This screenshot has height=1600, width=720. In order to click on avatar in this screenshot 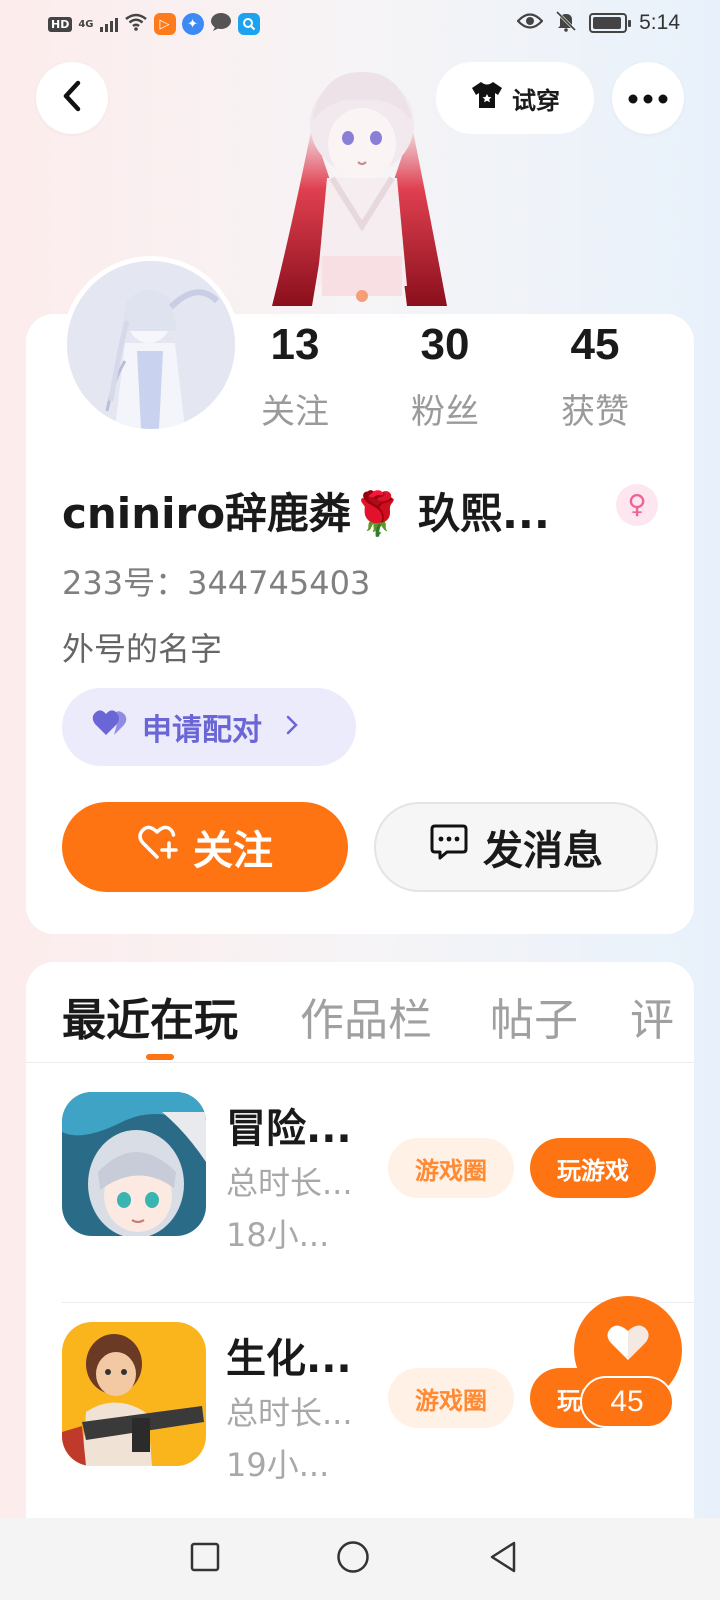, I will do `click(151, 345)`.